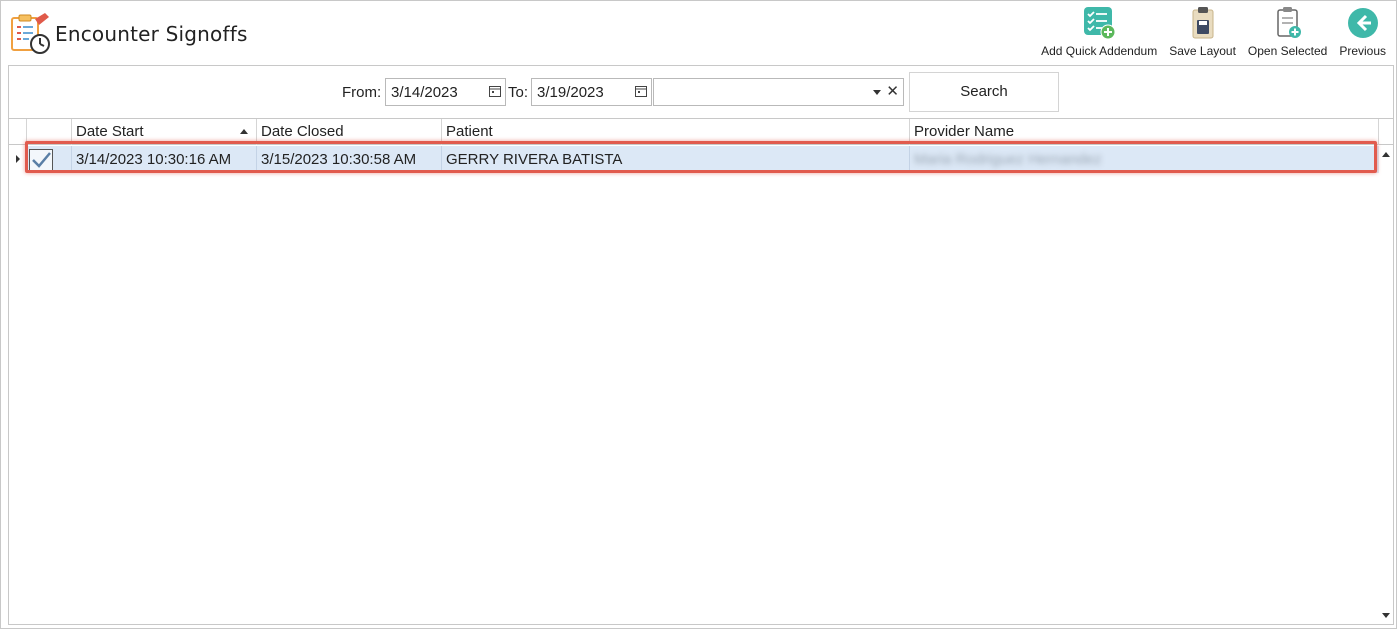 This screenshot has height=629, width=1397. I want to click on column-header-label: Date Closed, so click(302, 131).